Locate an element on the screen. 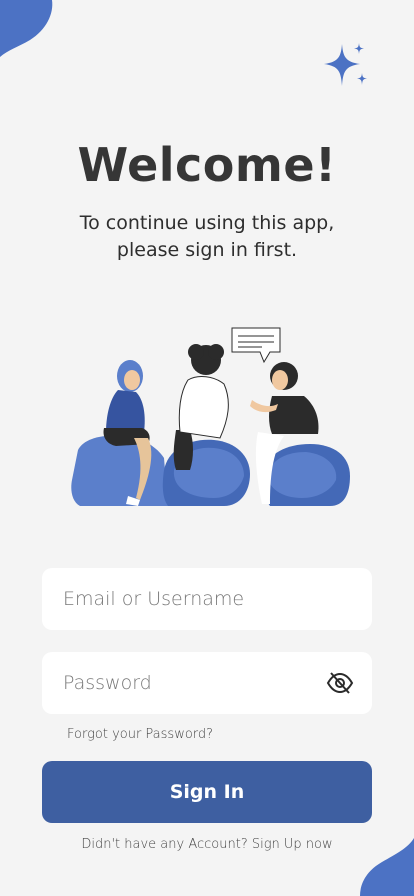 The width and height of the screenshot is (414, 896). eye-off-icon is located at coordinates (340, 683).